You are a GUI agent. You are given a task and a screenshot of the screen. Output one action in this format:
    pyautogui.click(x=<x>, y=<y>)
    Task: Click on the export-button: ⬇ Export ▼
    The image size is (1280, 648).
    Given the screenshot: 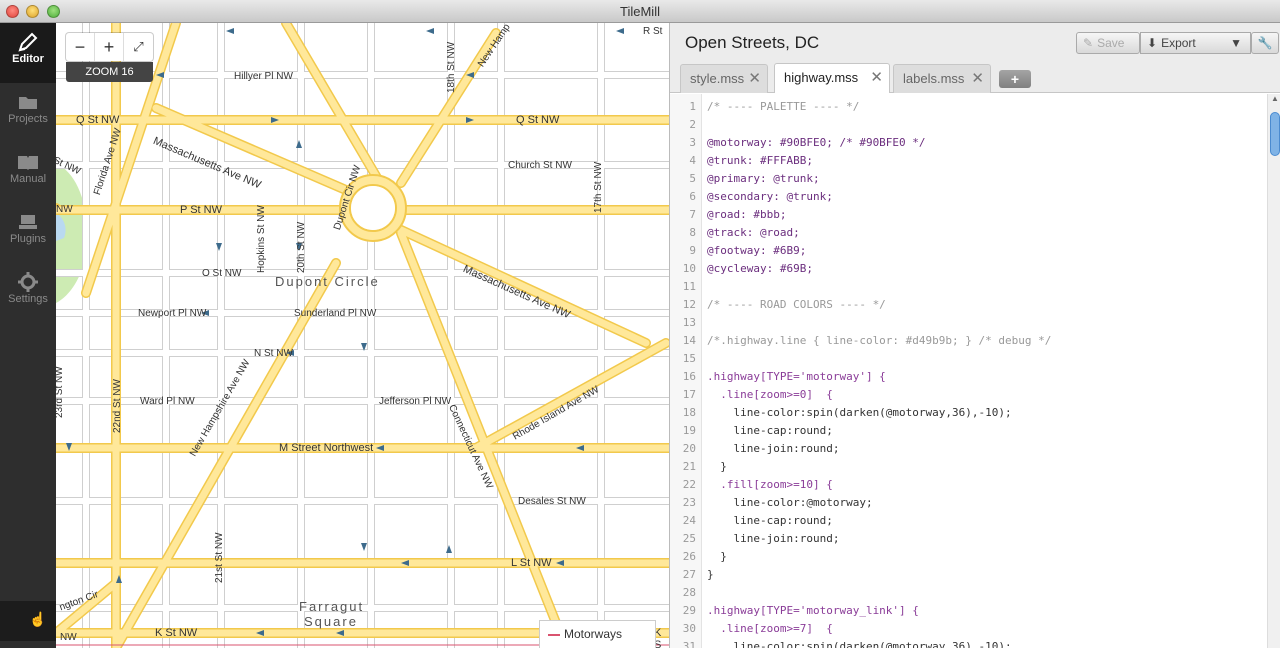 What is the action you would take?
    pyautogui.click(x=1195, y=43)
    